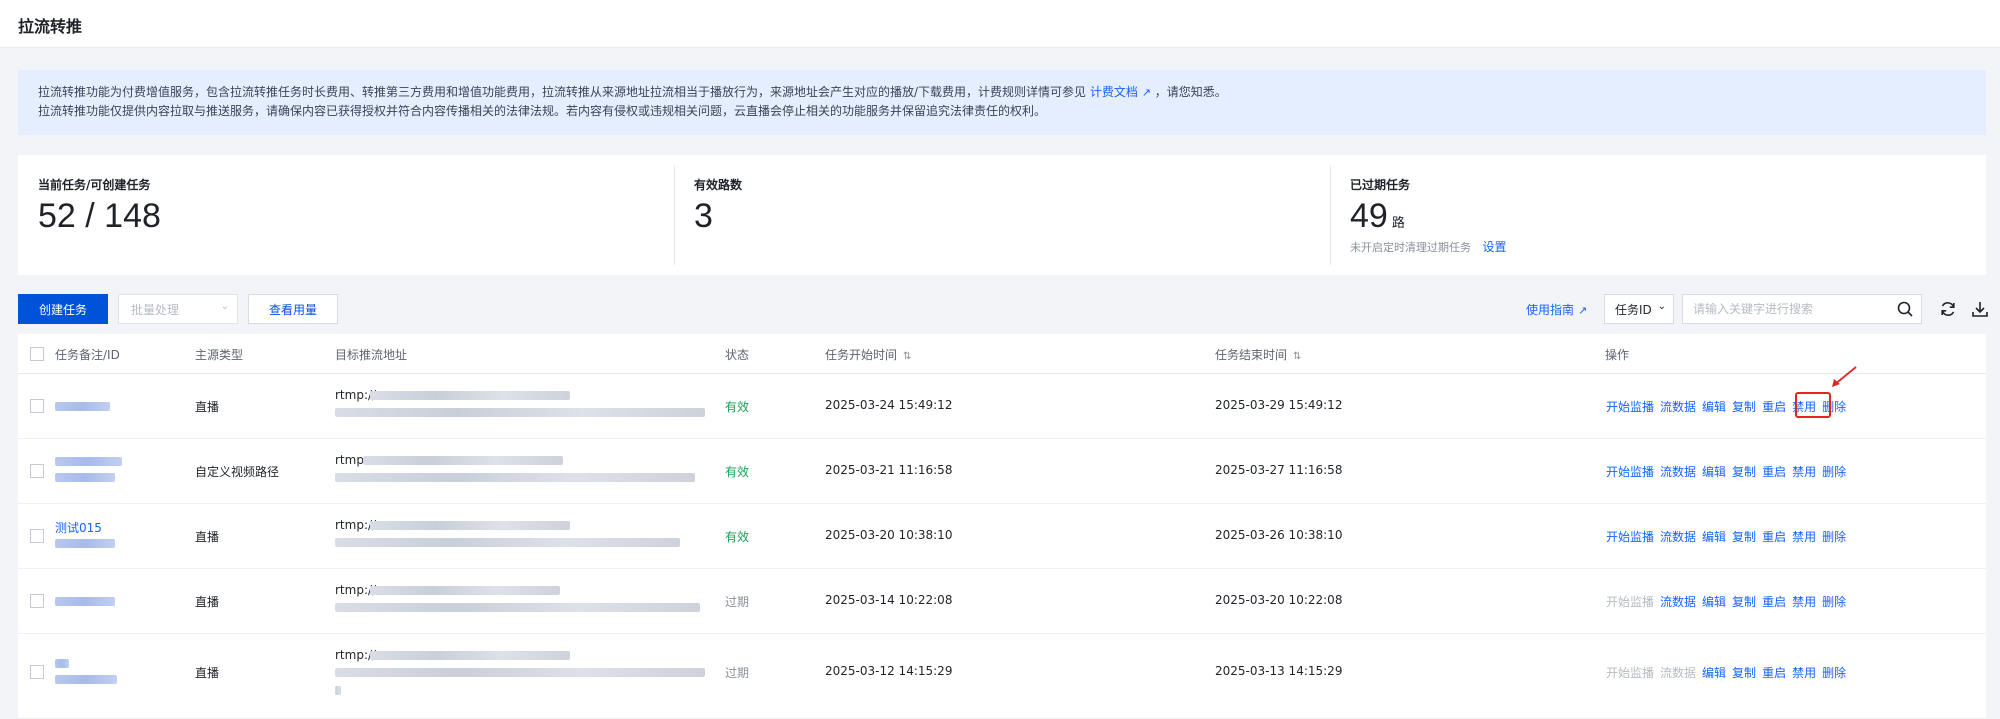  I want to click on usage-guide-link: 使用指南 ↗, so click(1556, 309).